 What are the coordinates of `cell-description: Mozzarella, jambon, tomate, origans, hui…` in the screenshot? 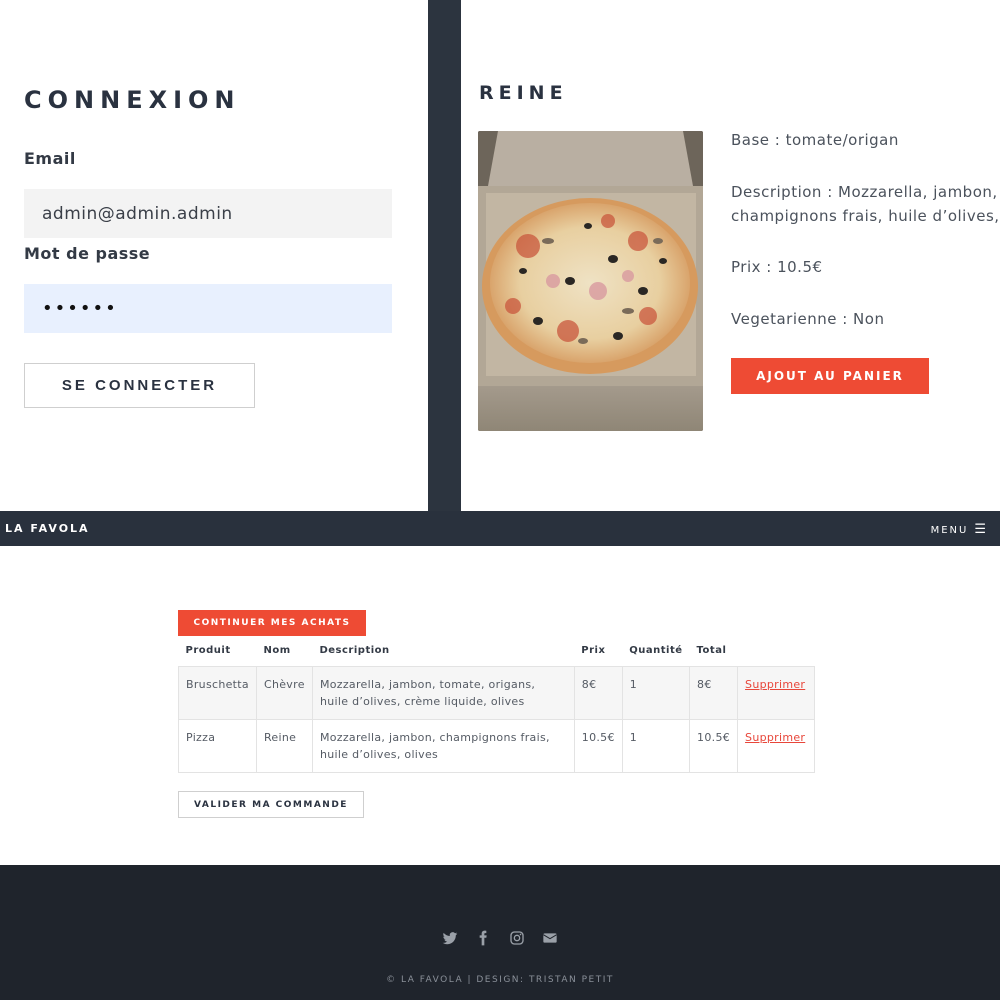 It's located at (443, 692).